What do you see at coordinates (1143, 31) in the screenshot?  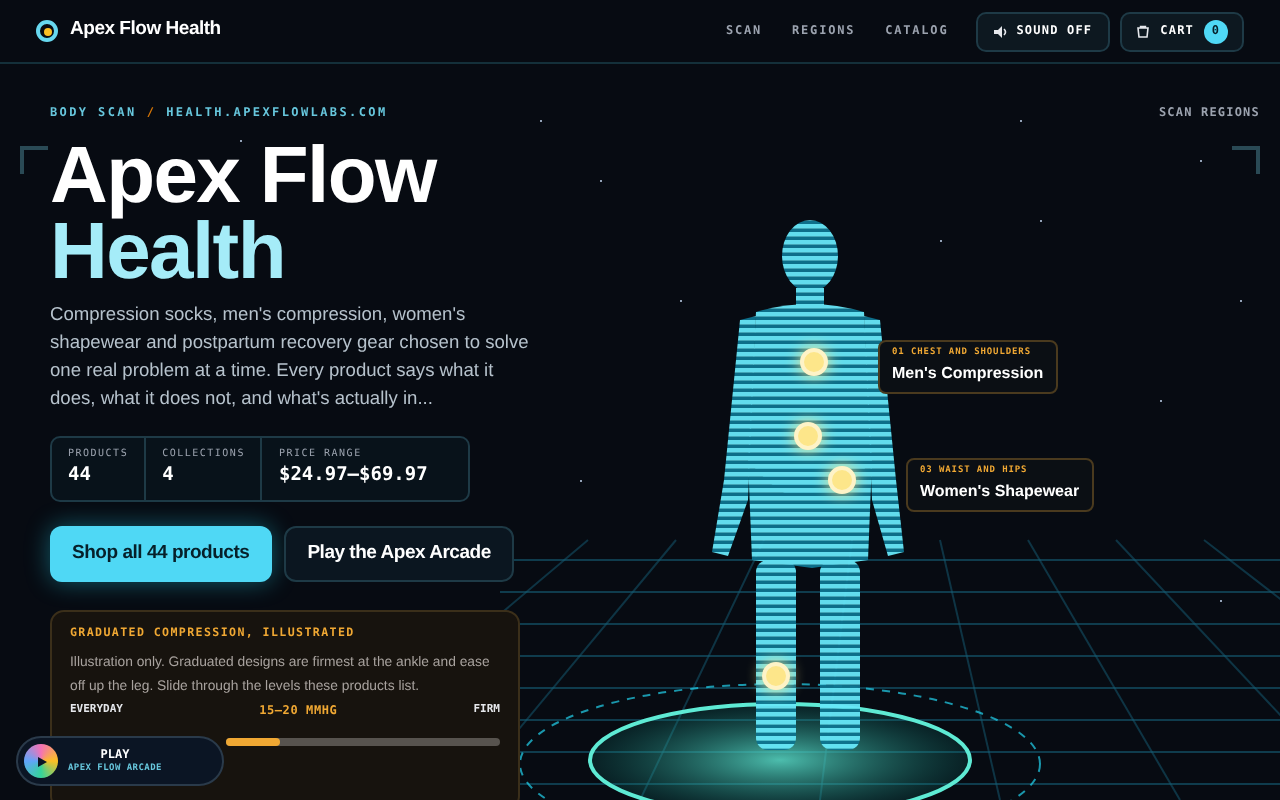 I see `bag-icon` at bounding box center [1143, 31].